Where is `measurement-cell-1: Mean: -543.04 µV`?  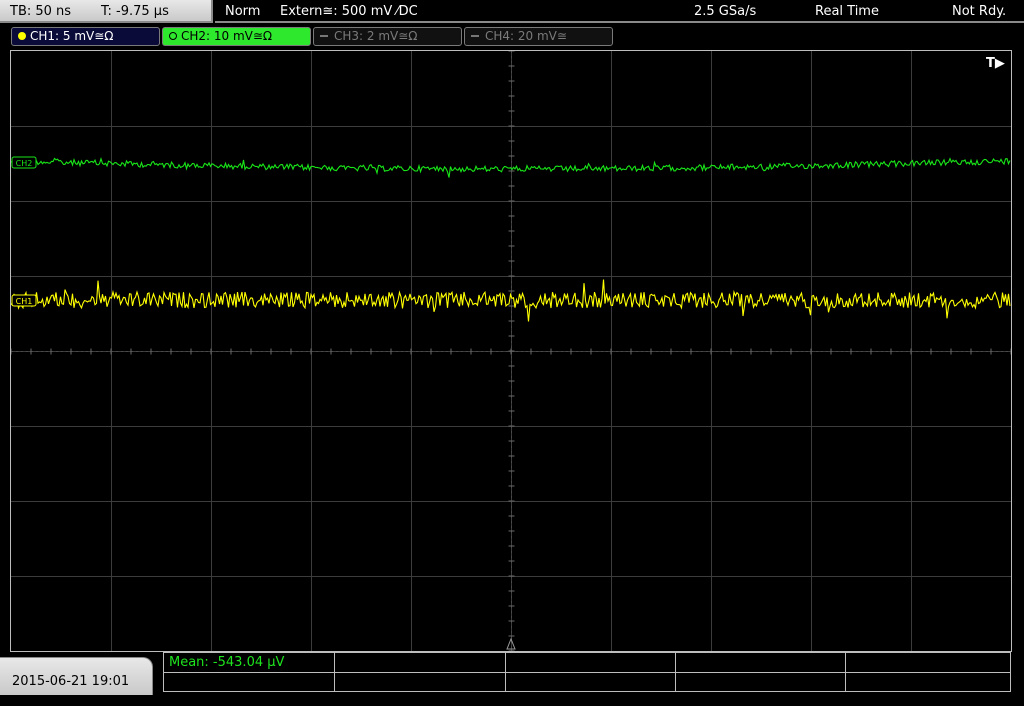
measurement-cell-1: Mean: -543.04 µV is located at coordinates (249, 663).